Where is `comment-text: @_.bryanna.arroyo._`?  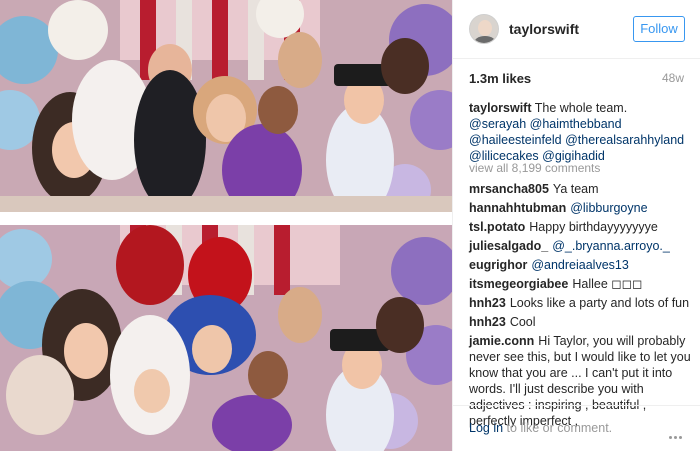
comment-text: @_.bryanna.arroyo._ is located at coordinates (611, 246).